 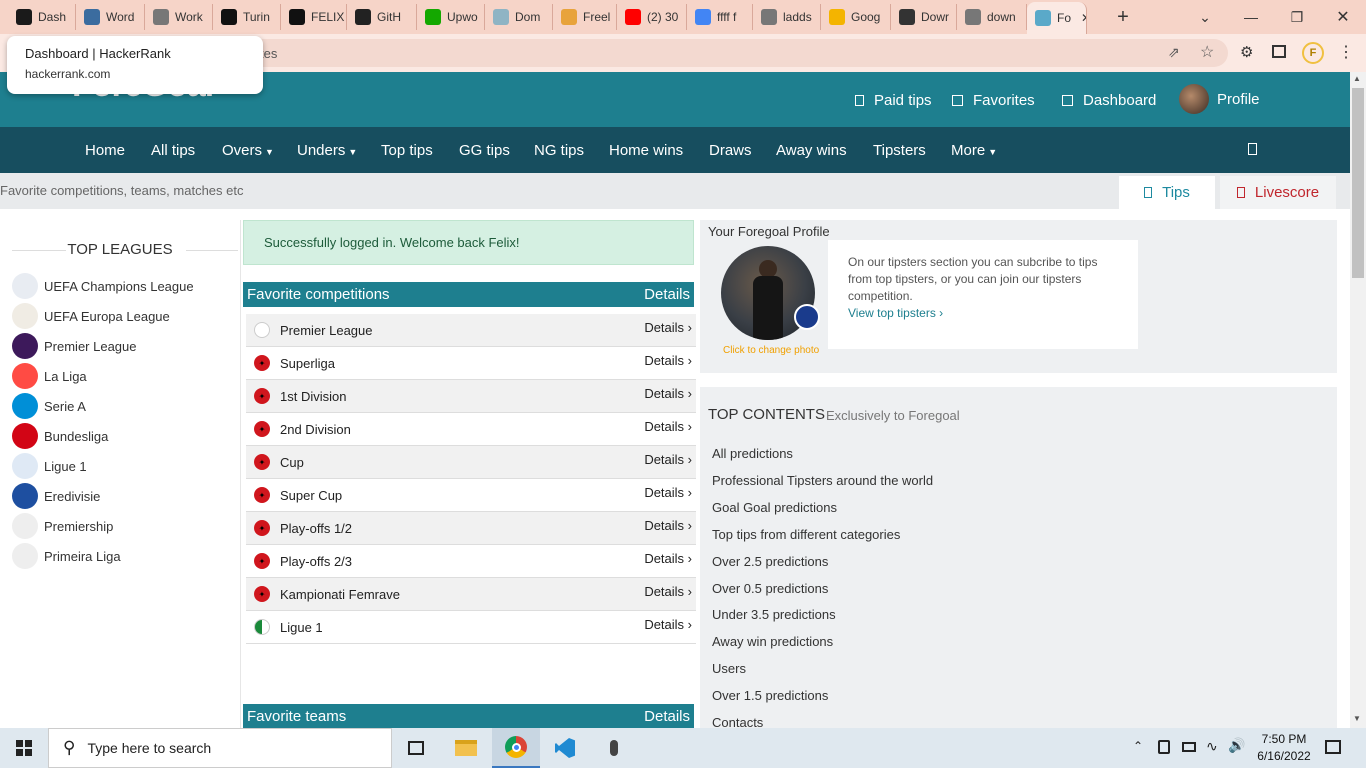 I want to click on close-window-button: ✕, so click(x=1343, y=17).